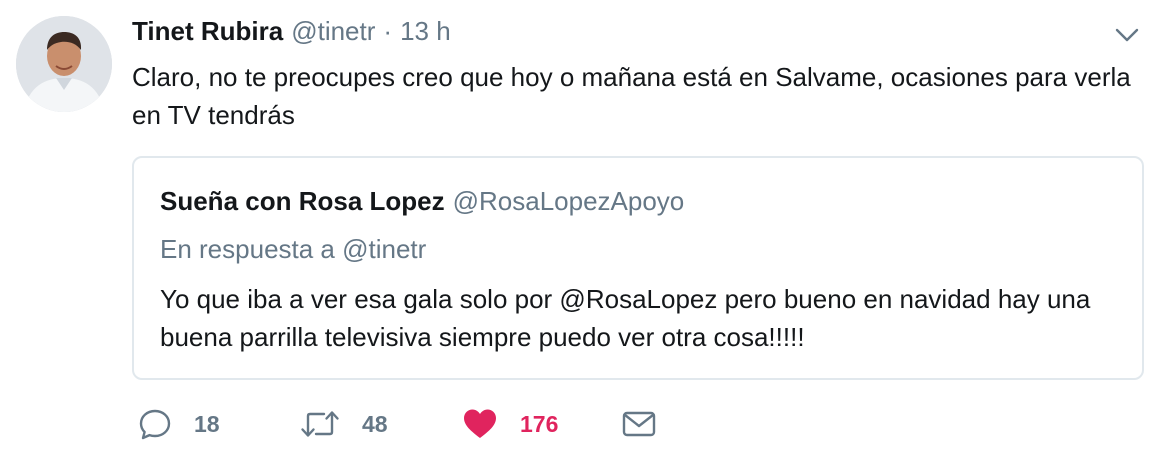 The width and height of the screenshot is (1164, 458). I want to click on chevron-down-icon, so click(1127, 35).